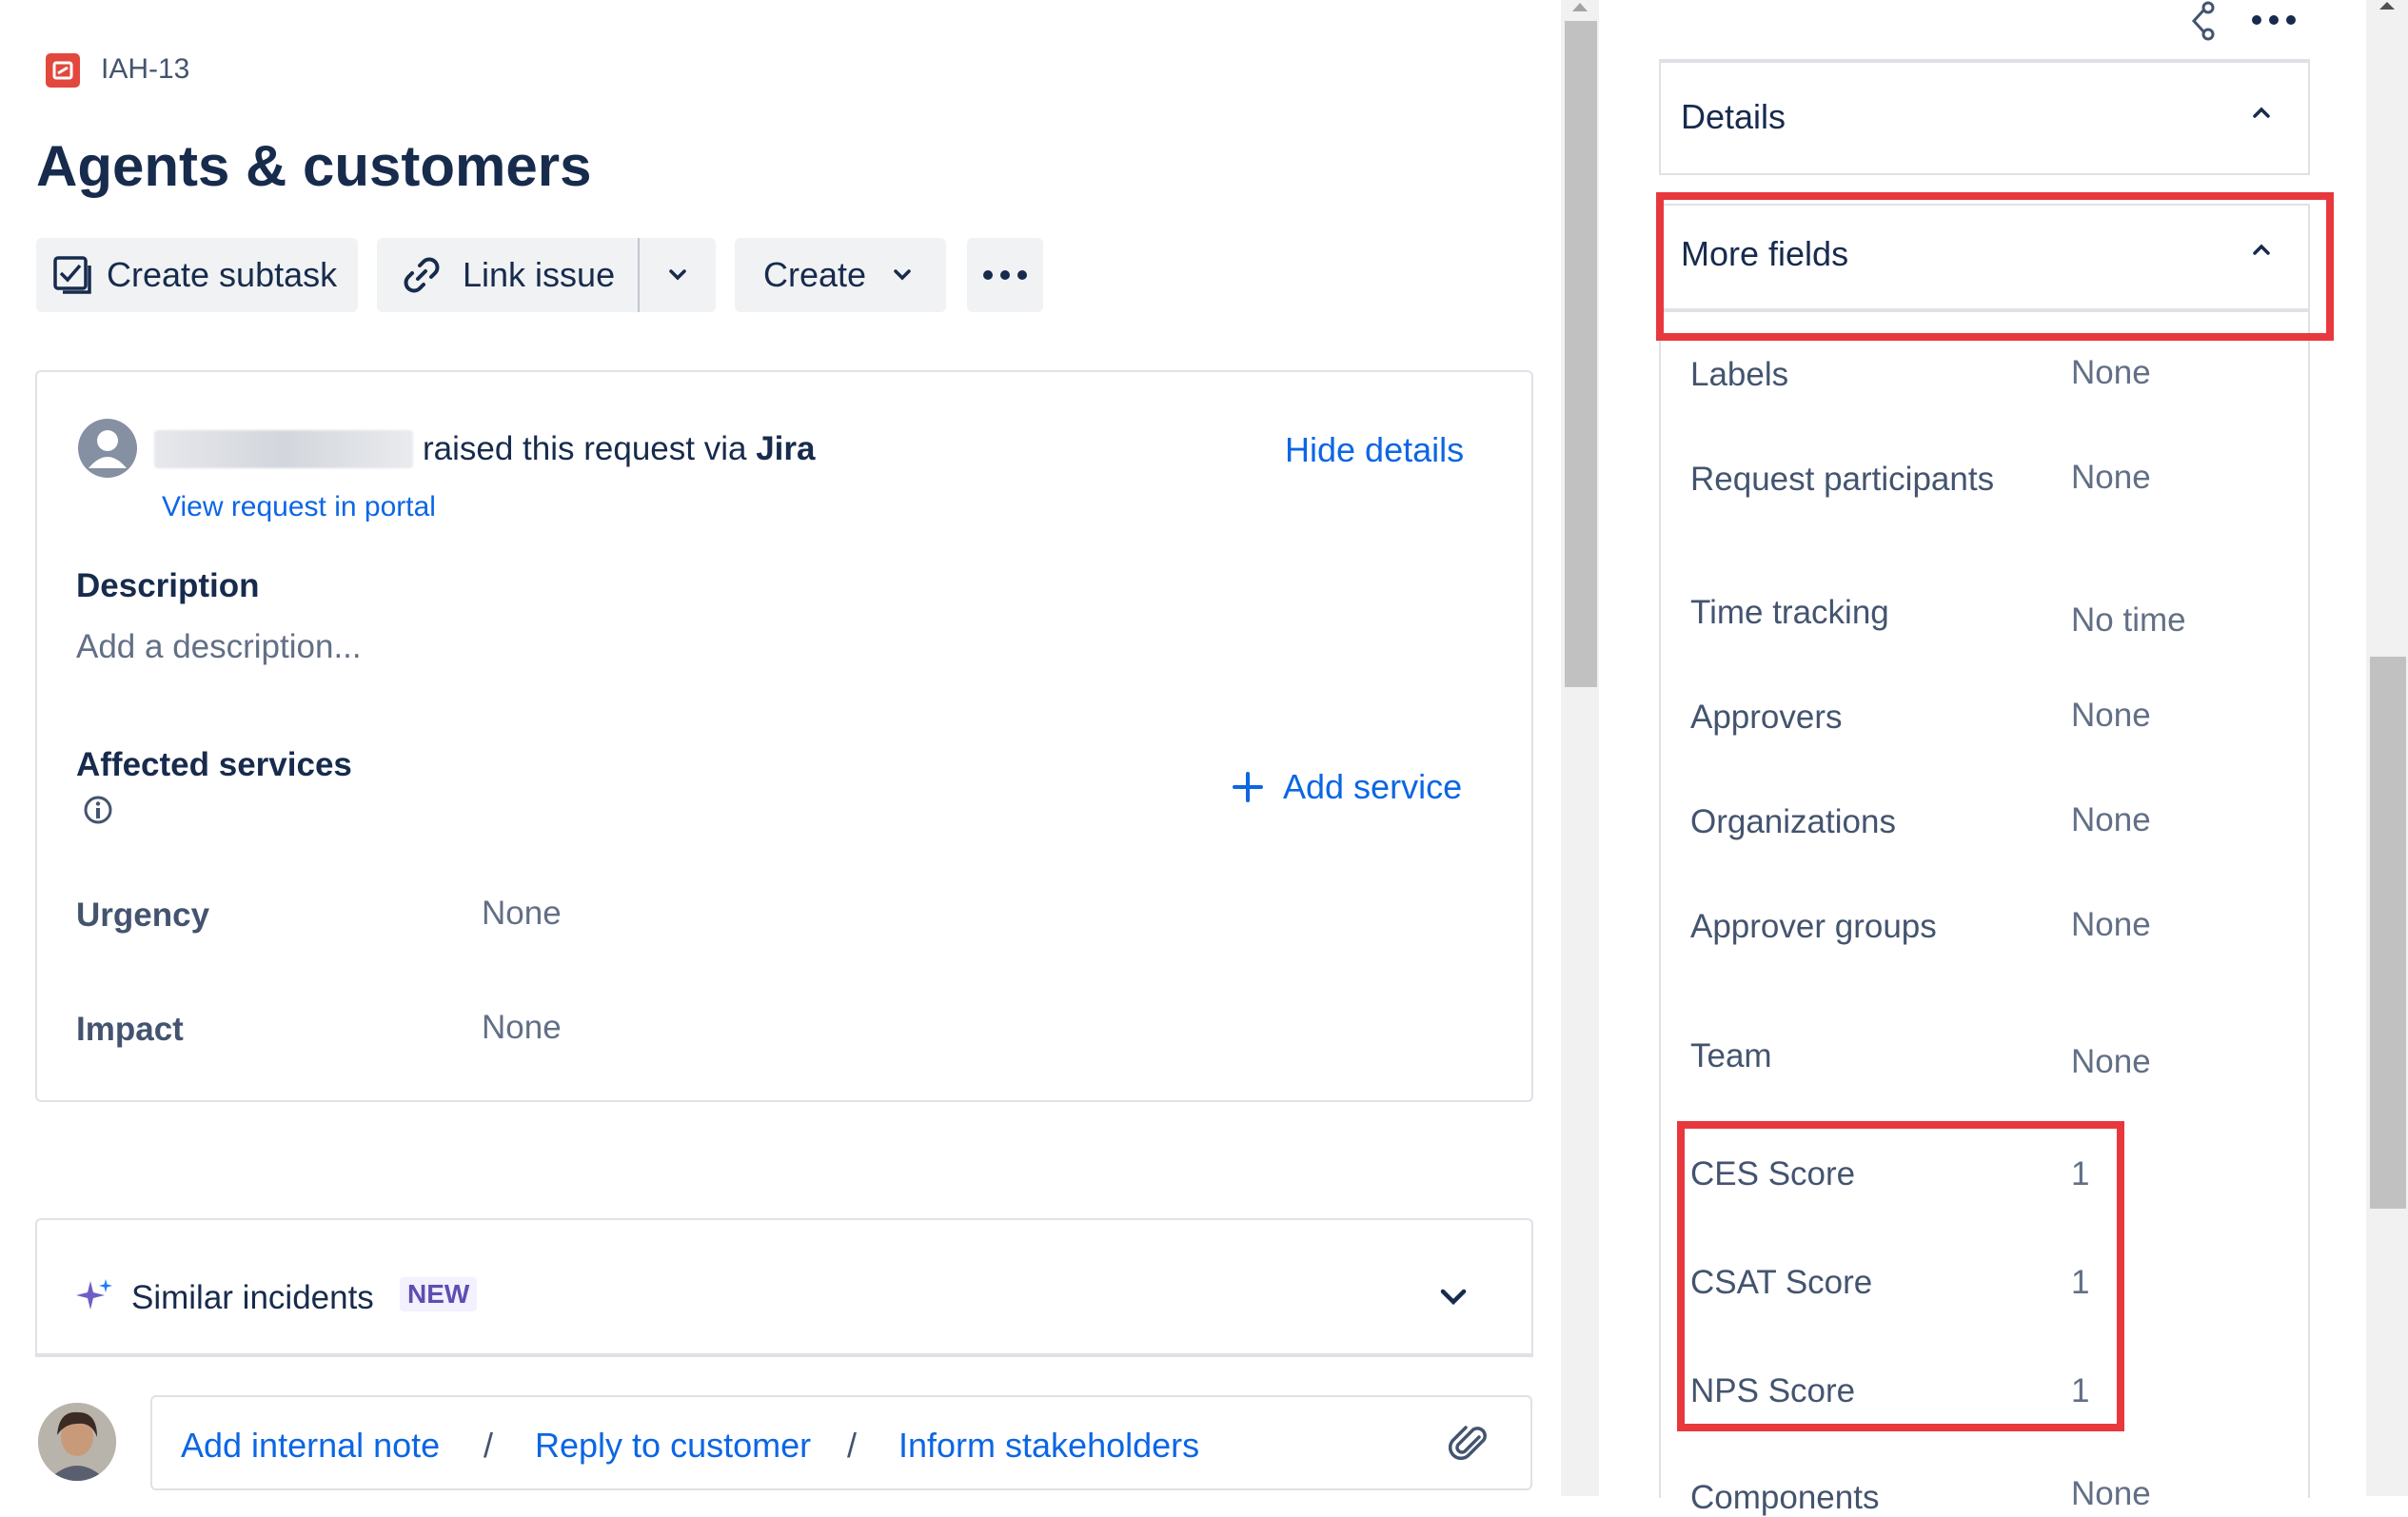 The image size is (2408, 1517). What do you see at coordinates (1842, 479) in the screenshot?
I see `field-label-request-participants: Request participants` at bounding box center [1842, 479].